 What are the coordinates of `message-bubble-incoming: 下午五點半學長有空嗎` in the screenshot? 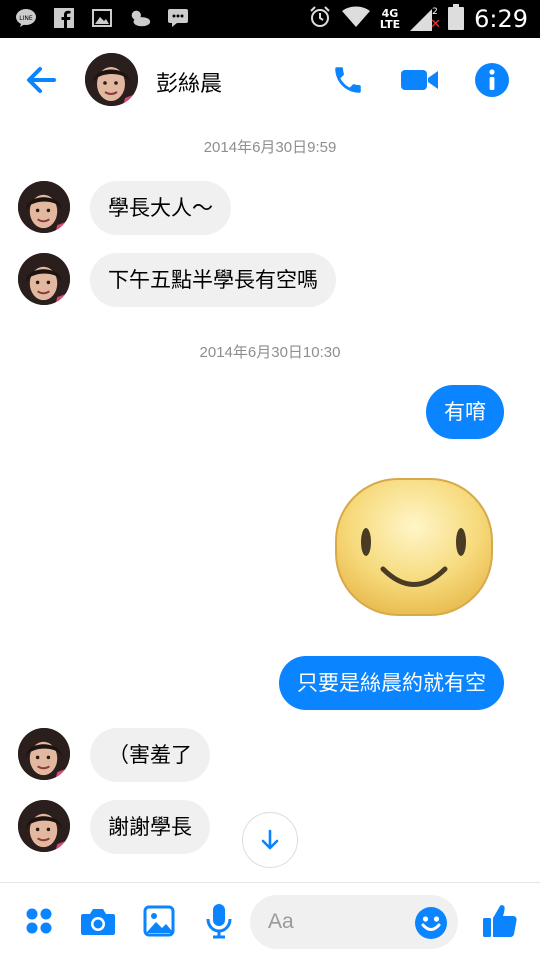 It's located at (213, 280).